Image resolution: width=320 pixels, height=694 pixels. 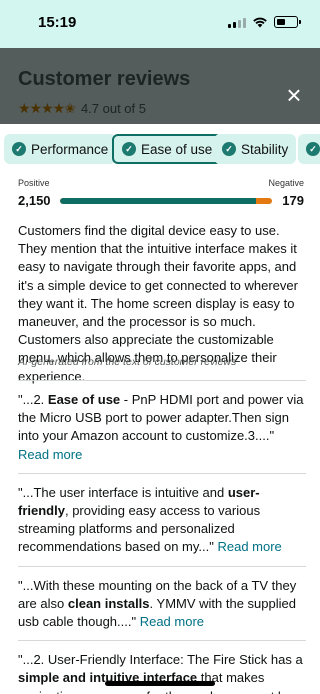 What do you see at coordinates (237, 22) in the screenshot?
I see `signal-icon` at bounding box center [237, 22].